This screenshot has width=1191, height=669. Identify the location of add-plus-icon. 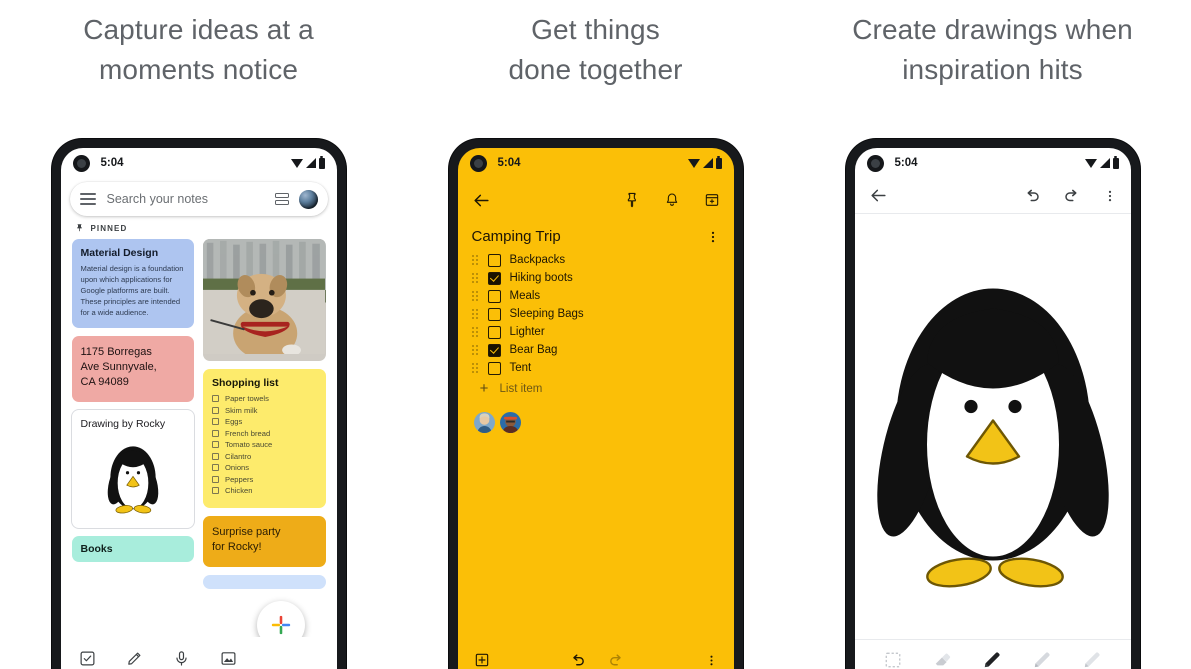
(280, 625).